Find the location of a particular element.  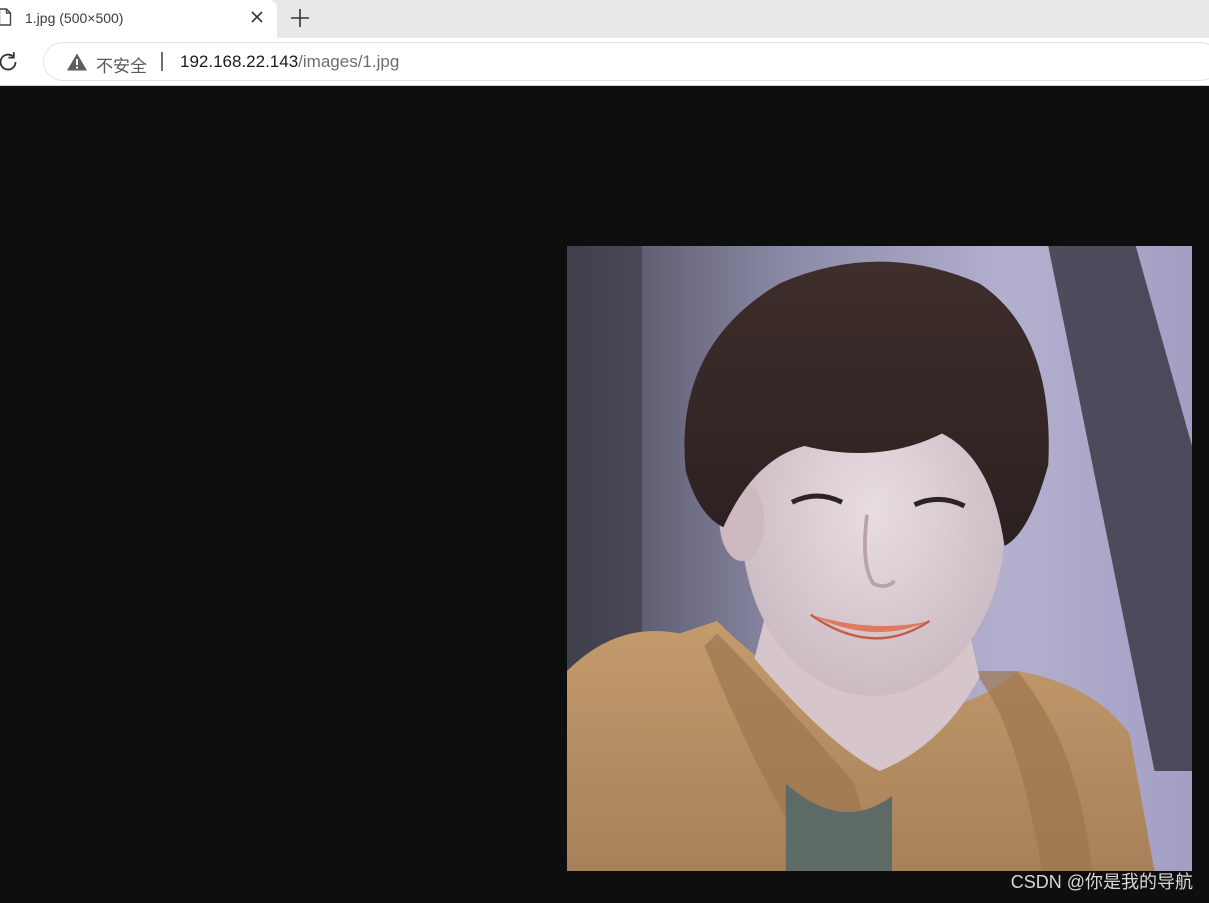

address-bar: 不安全 192.168.22.143/images/1.jpg is located at coordinates (626, 61).